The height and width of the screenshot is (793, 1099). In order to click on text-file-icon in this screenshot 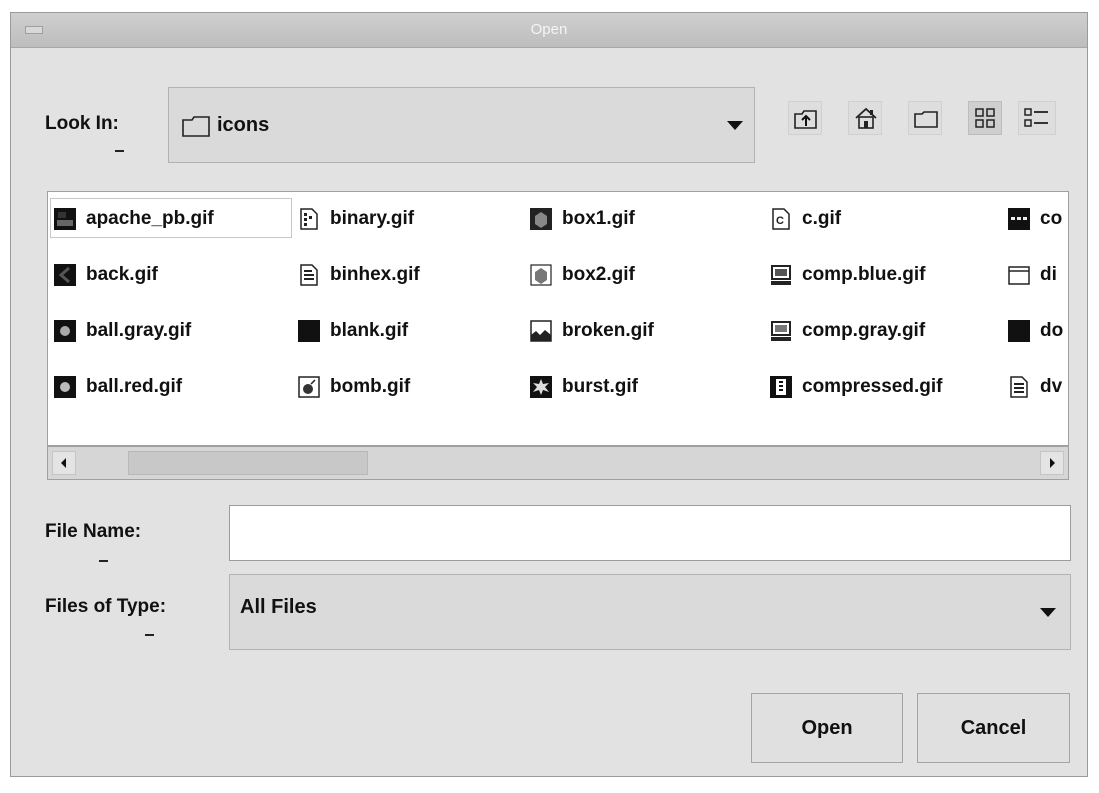, I will do `click(1019, 387)`.